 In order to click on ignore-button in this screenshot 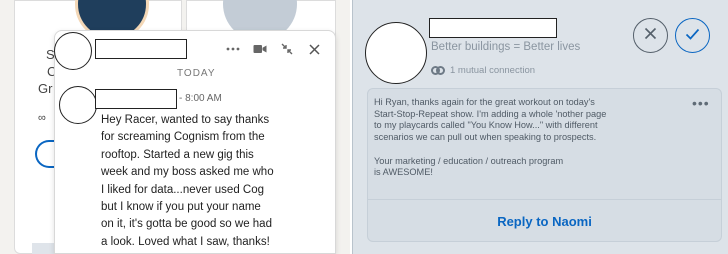, I will do `click(650, 35)`.